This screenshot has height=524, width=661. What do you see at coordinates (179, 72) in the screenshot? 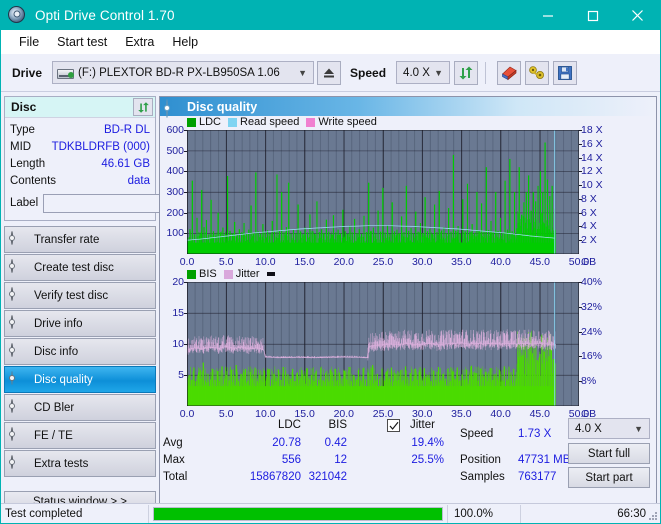
I see `drive-select-value: (F:) PLEXTOR BD-R PX-LB950SA 1.06` at bounding box center [179, 72].